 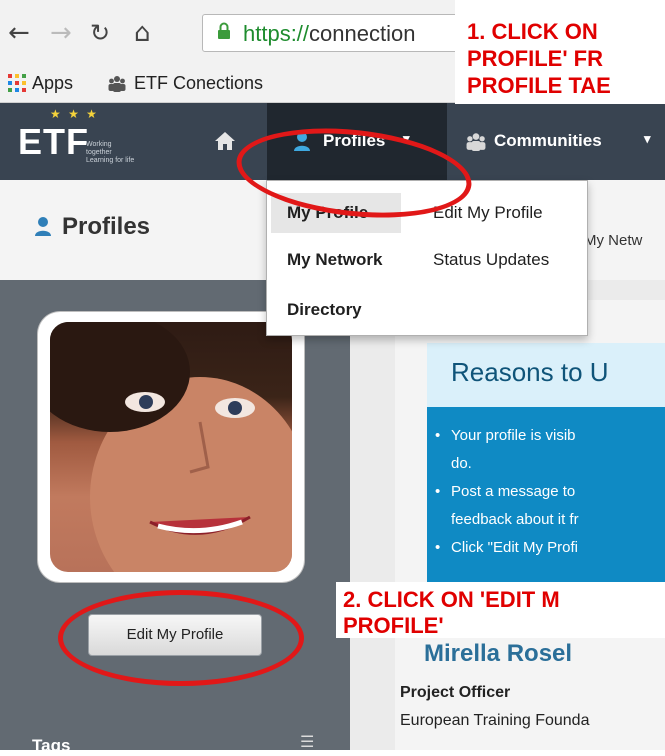 I want to click on lock-icon, so click(x=223, y=30).